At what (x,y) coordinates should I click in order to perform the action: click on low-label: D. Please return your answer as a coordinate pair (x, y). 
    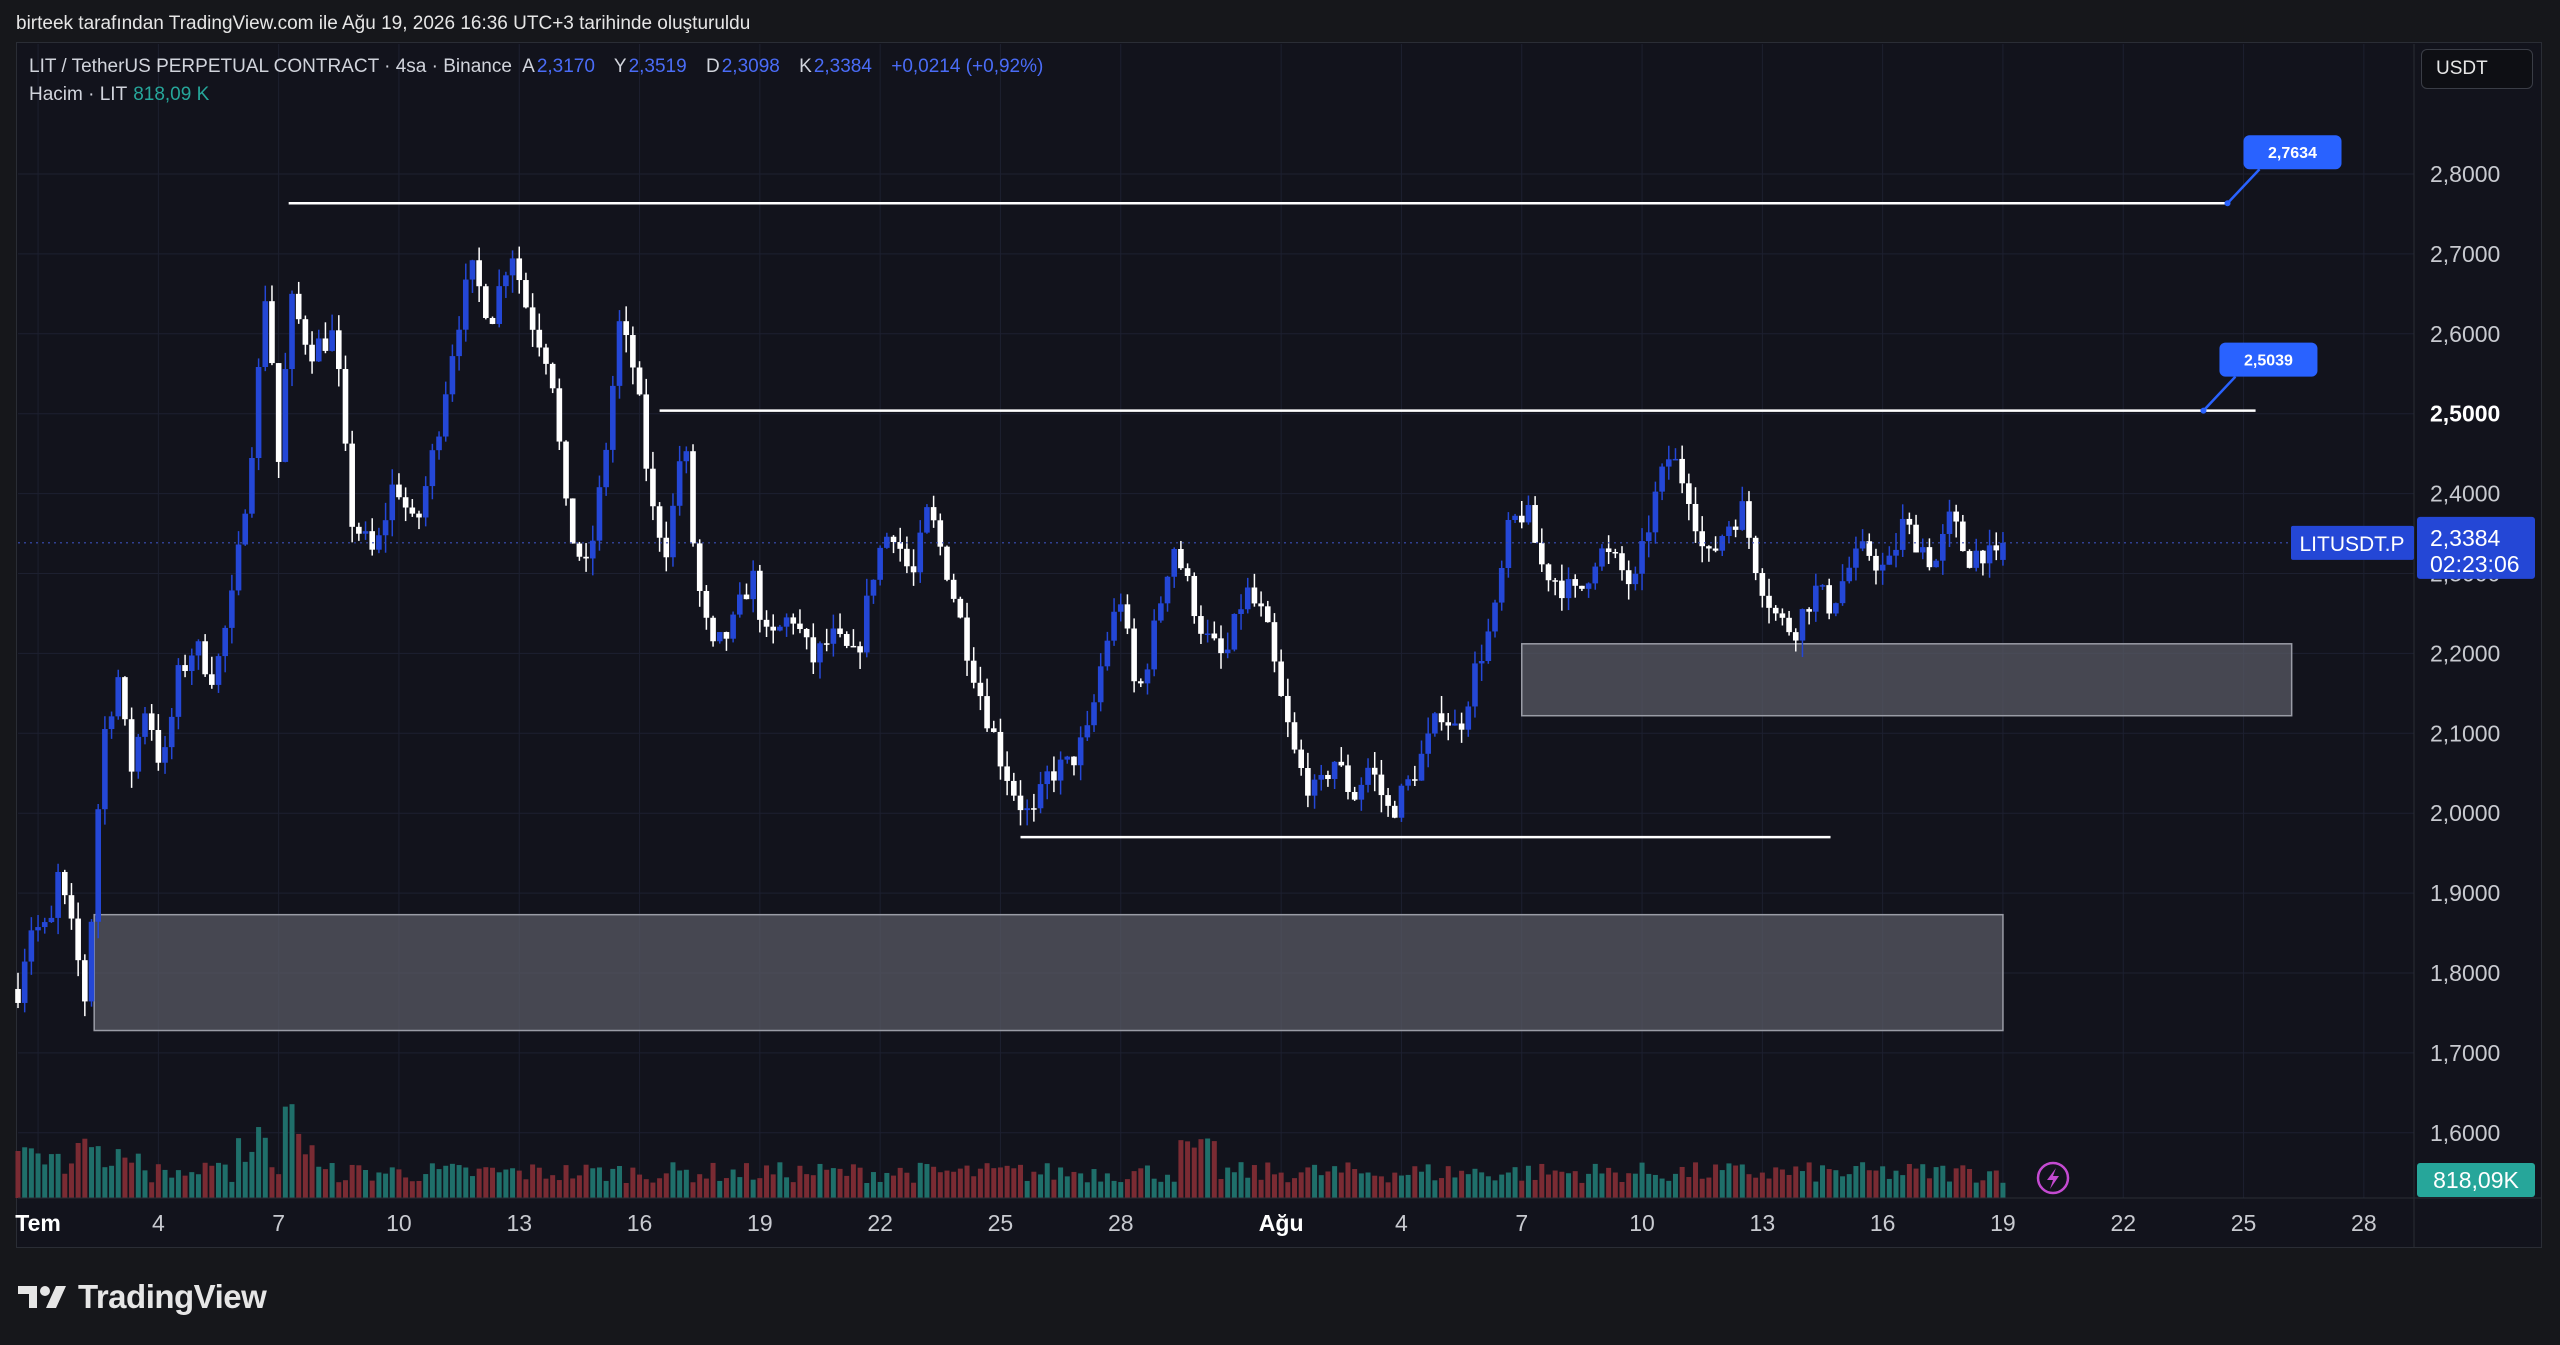
    Looking at the image, I should click on (712, 66).